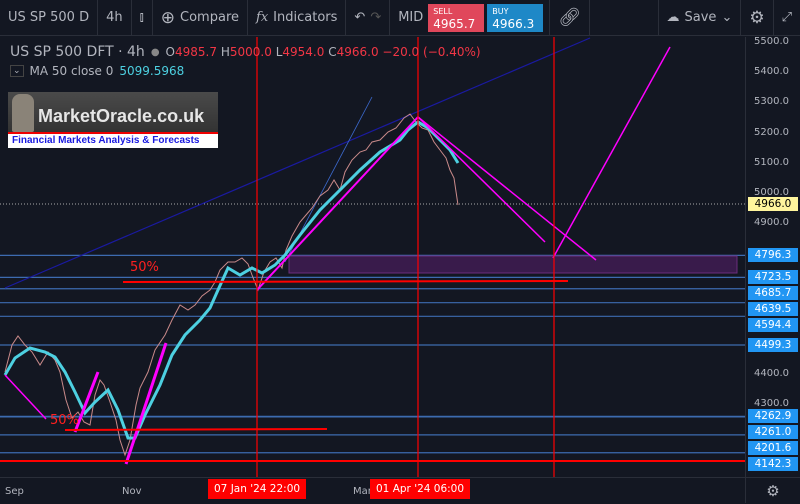  What do you see at coordinates (132, 491) in the screenshot?
I see `time-label-nov: Nov` at bounding box center [132, 491].